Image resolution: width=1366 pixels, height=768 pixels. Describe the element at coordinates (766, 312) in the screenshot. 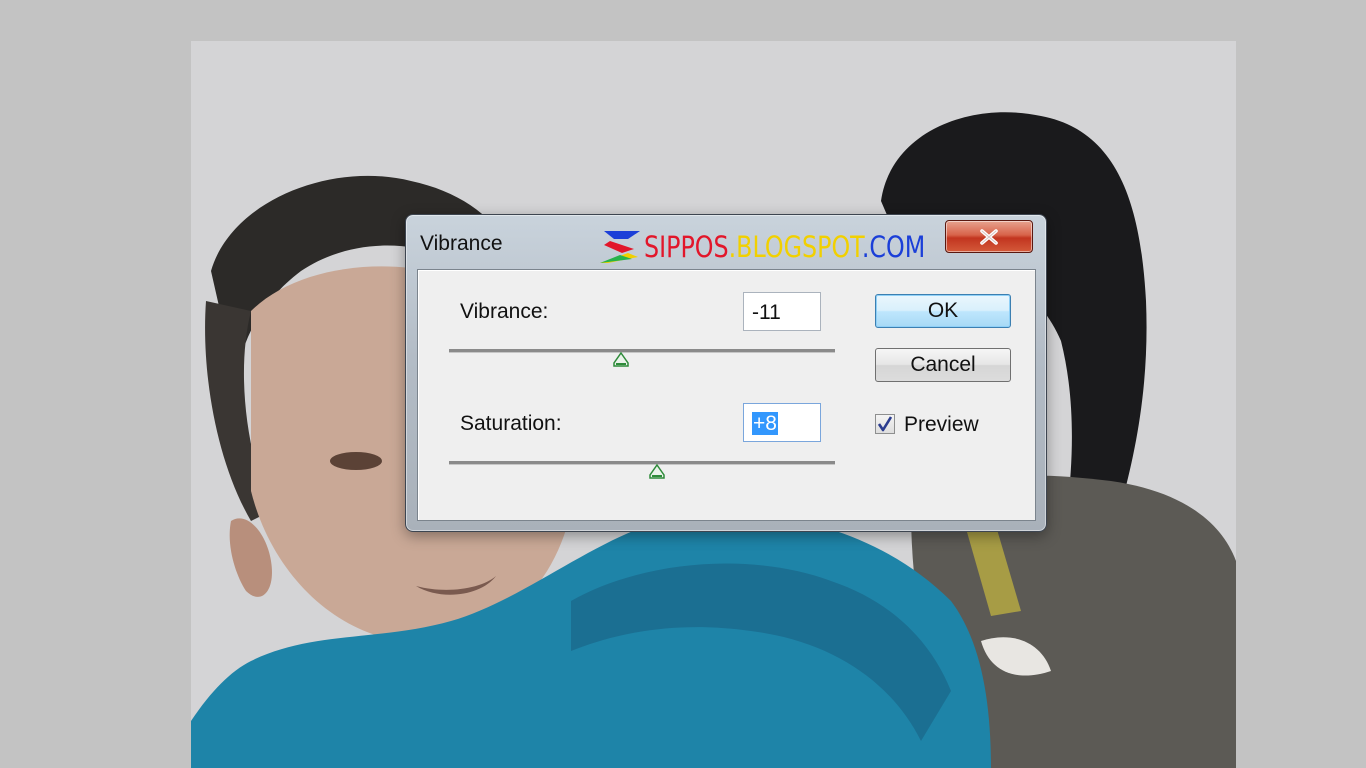

I see `vibrance-value: -11` at that location.